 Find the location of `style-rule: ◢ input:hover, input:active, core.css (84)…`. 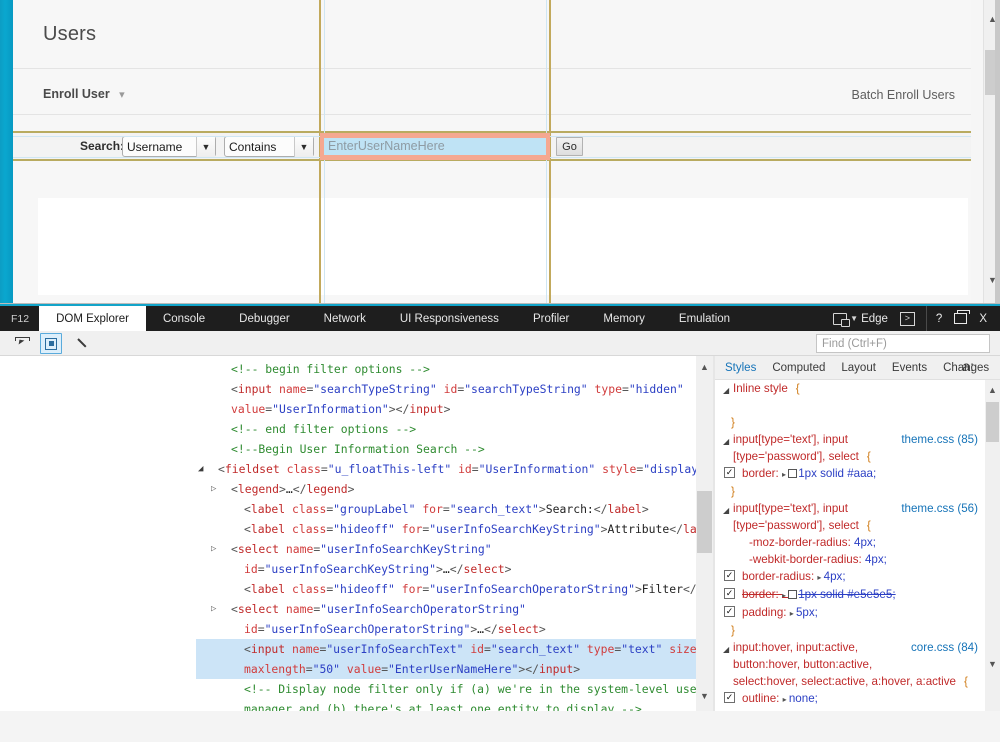

style-rule: ◢ input:hover, input:active, core.css (84)… is located at coordinates (857, 675).